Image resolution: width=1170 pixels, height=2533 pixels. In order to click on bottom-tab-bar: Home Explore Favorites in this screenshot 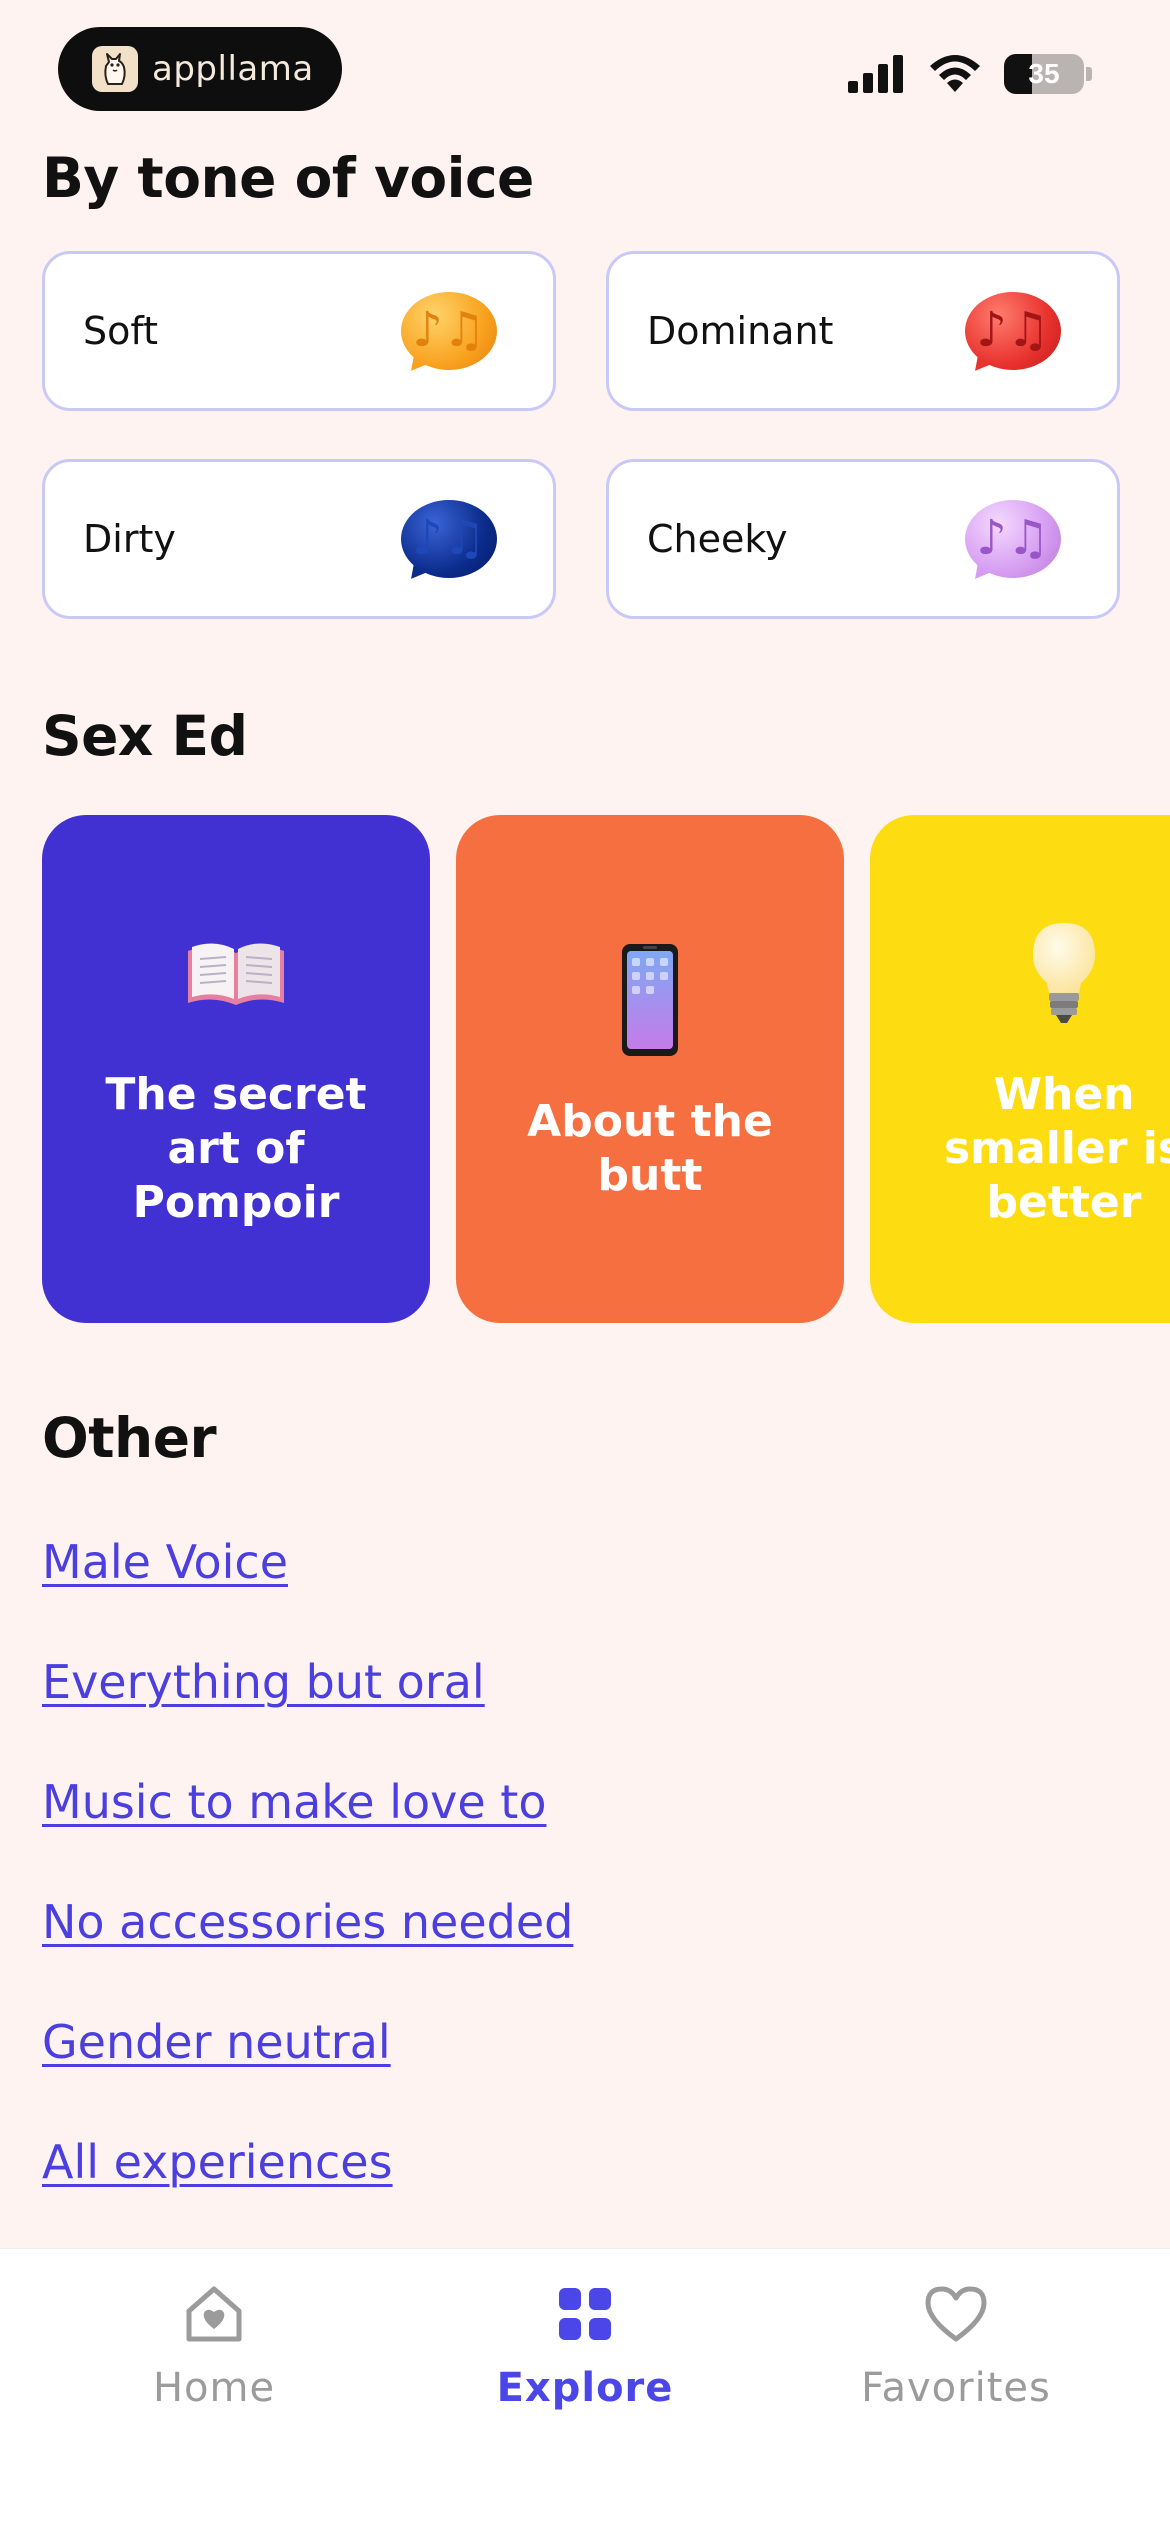, I will do `click(585, 2390)`.